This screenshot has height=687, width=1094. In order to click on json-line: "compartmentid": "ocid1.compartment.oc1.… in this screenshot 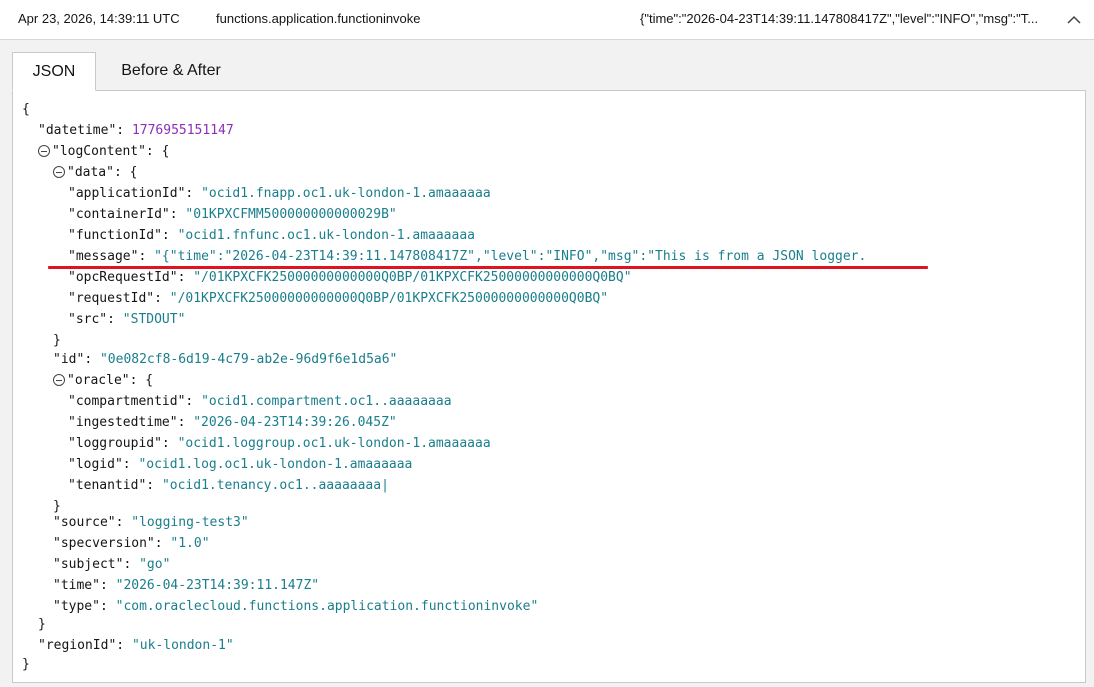, I will do `click(267, 401)`.